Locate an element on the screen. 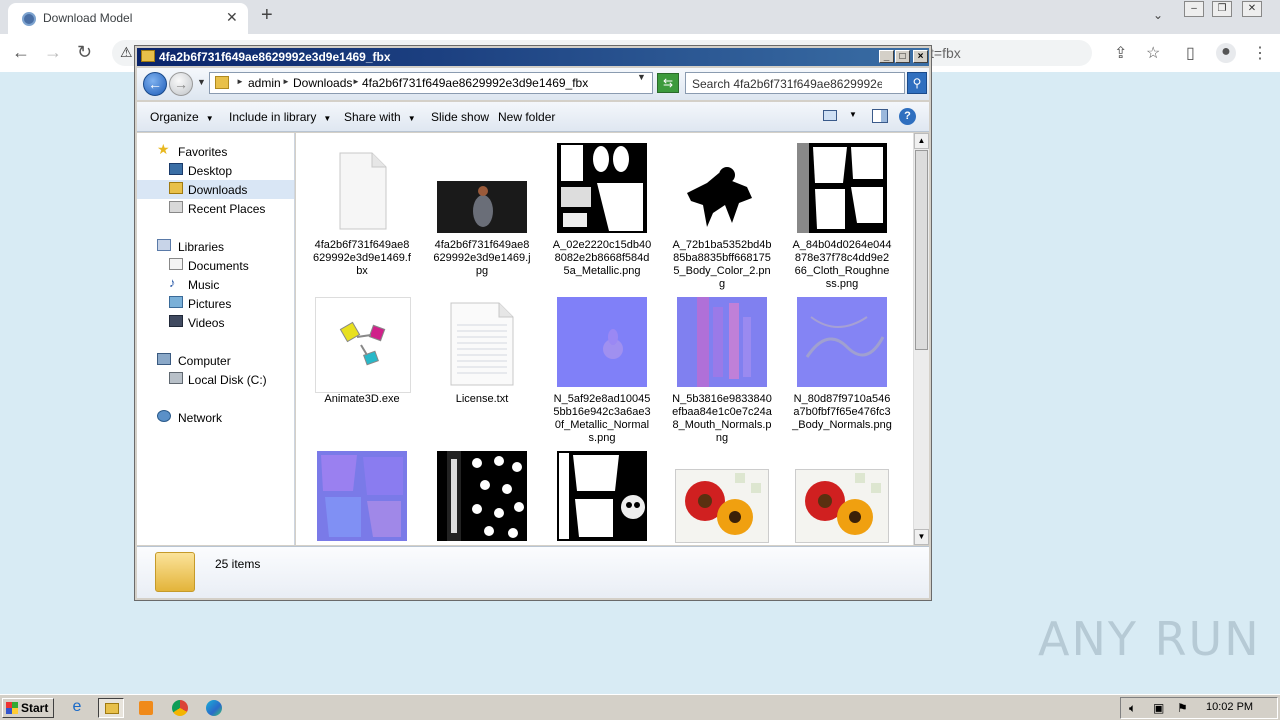 This screenshot has width=1280, height=720. start-button: Start is located at coordinates (28, 708).